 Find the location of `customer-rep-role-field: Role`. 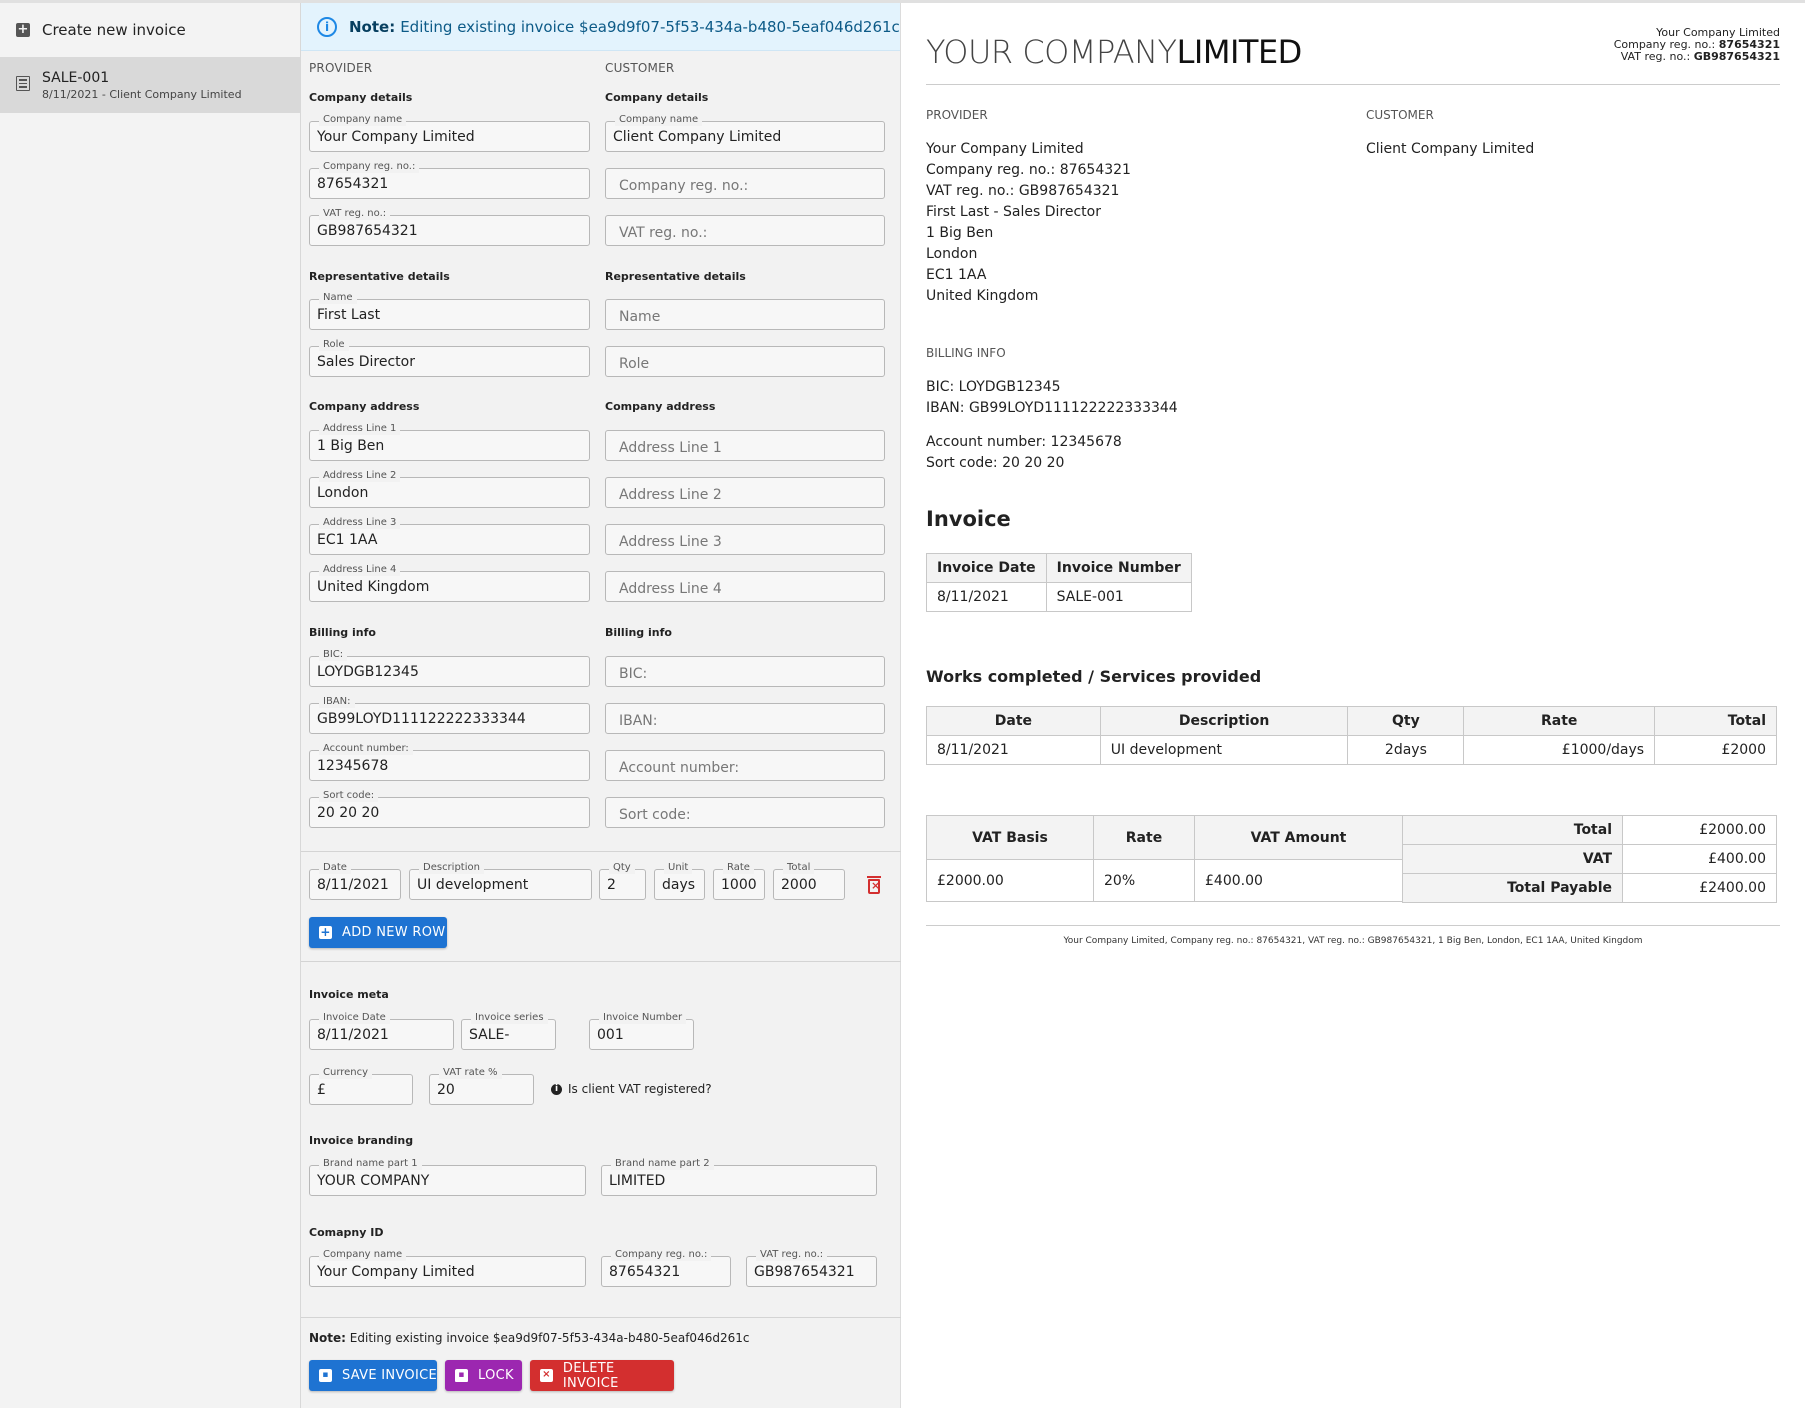

customer-rep-role-field: Role is located at coordinates (745, 361).